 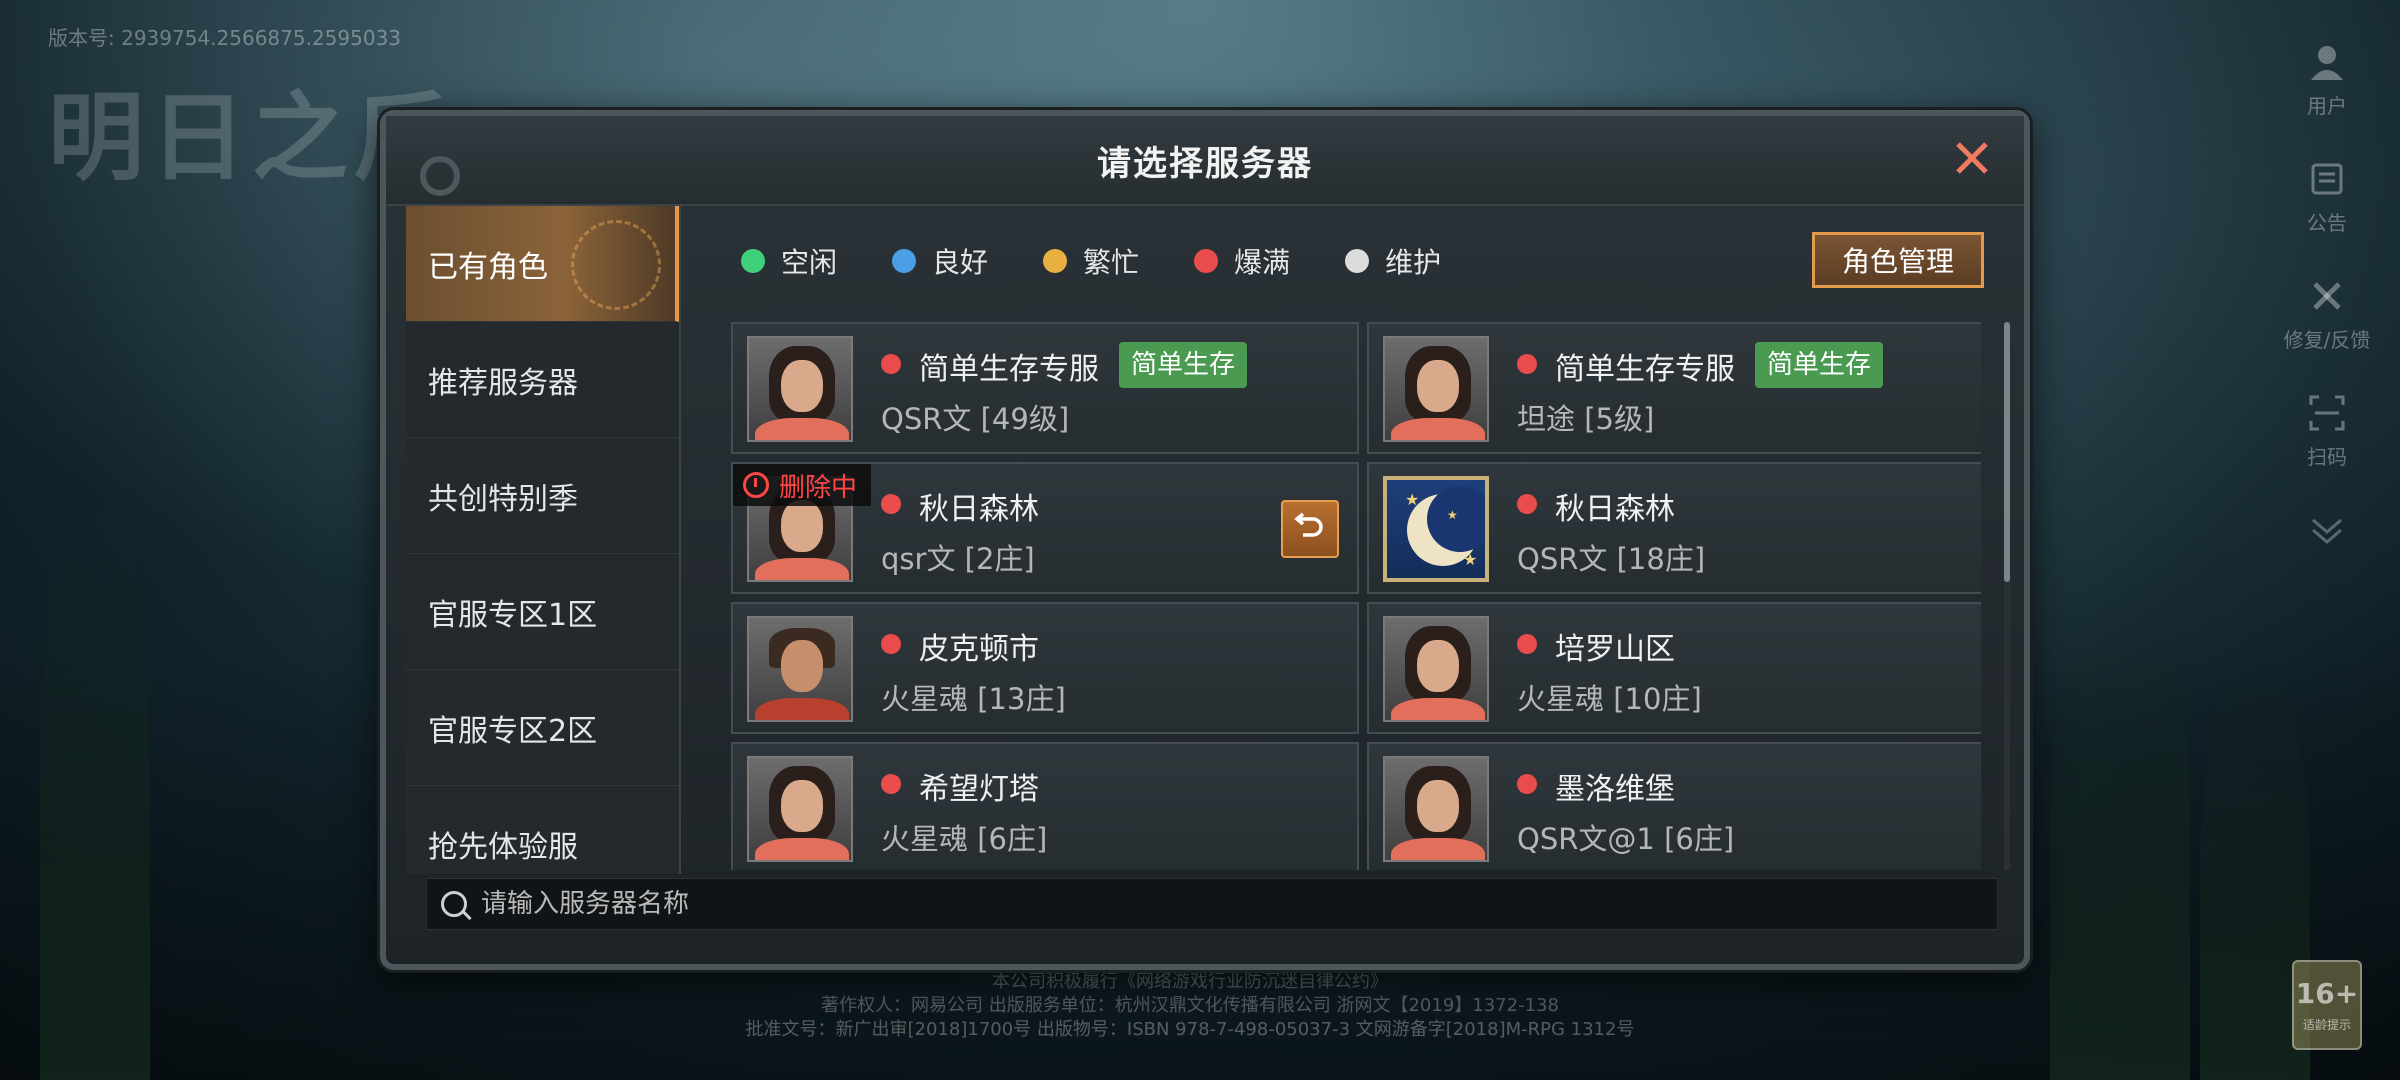 What do you see at coordinates (1393, 261) in the screenshot?
I see `legend-item-maintenance: 维护` at bounding box center [1393, 261].